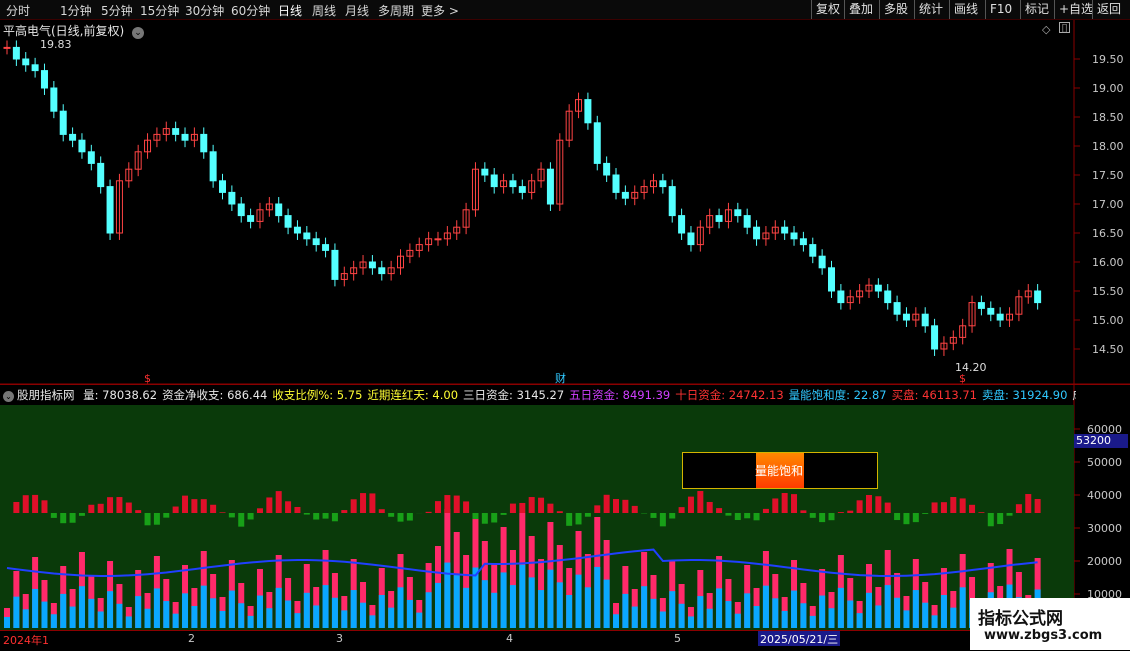  What do you see at coordinates (204, 10) in the screenshot?
I see `period-tab-30min: 30分钟` at bounding box center [204, 10].